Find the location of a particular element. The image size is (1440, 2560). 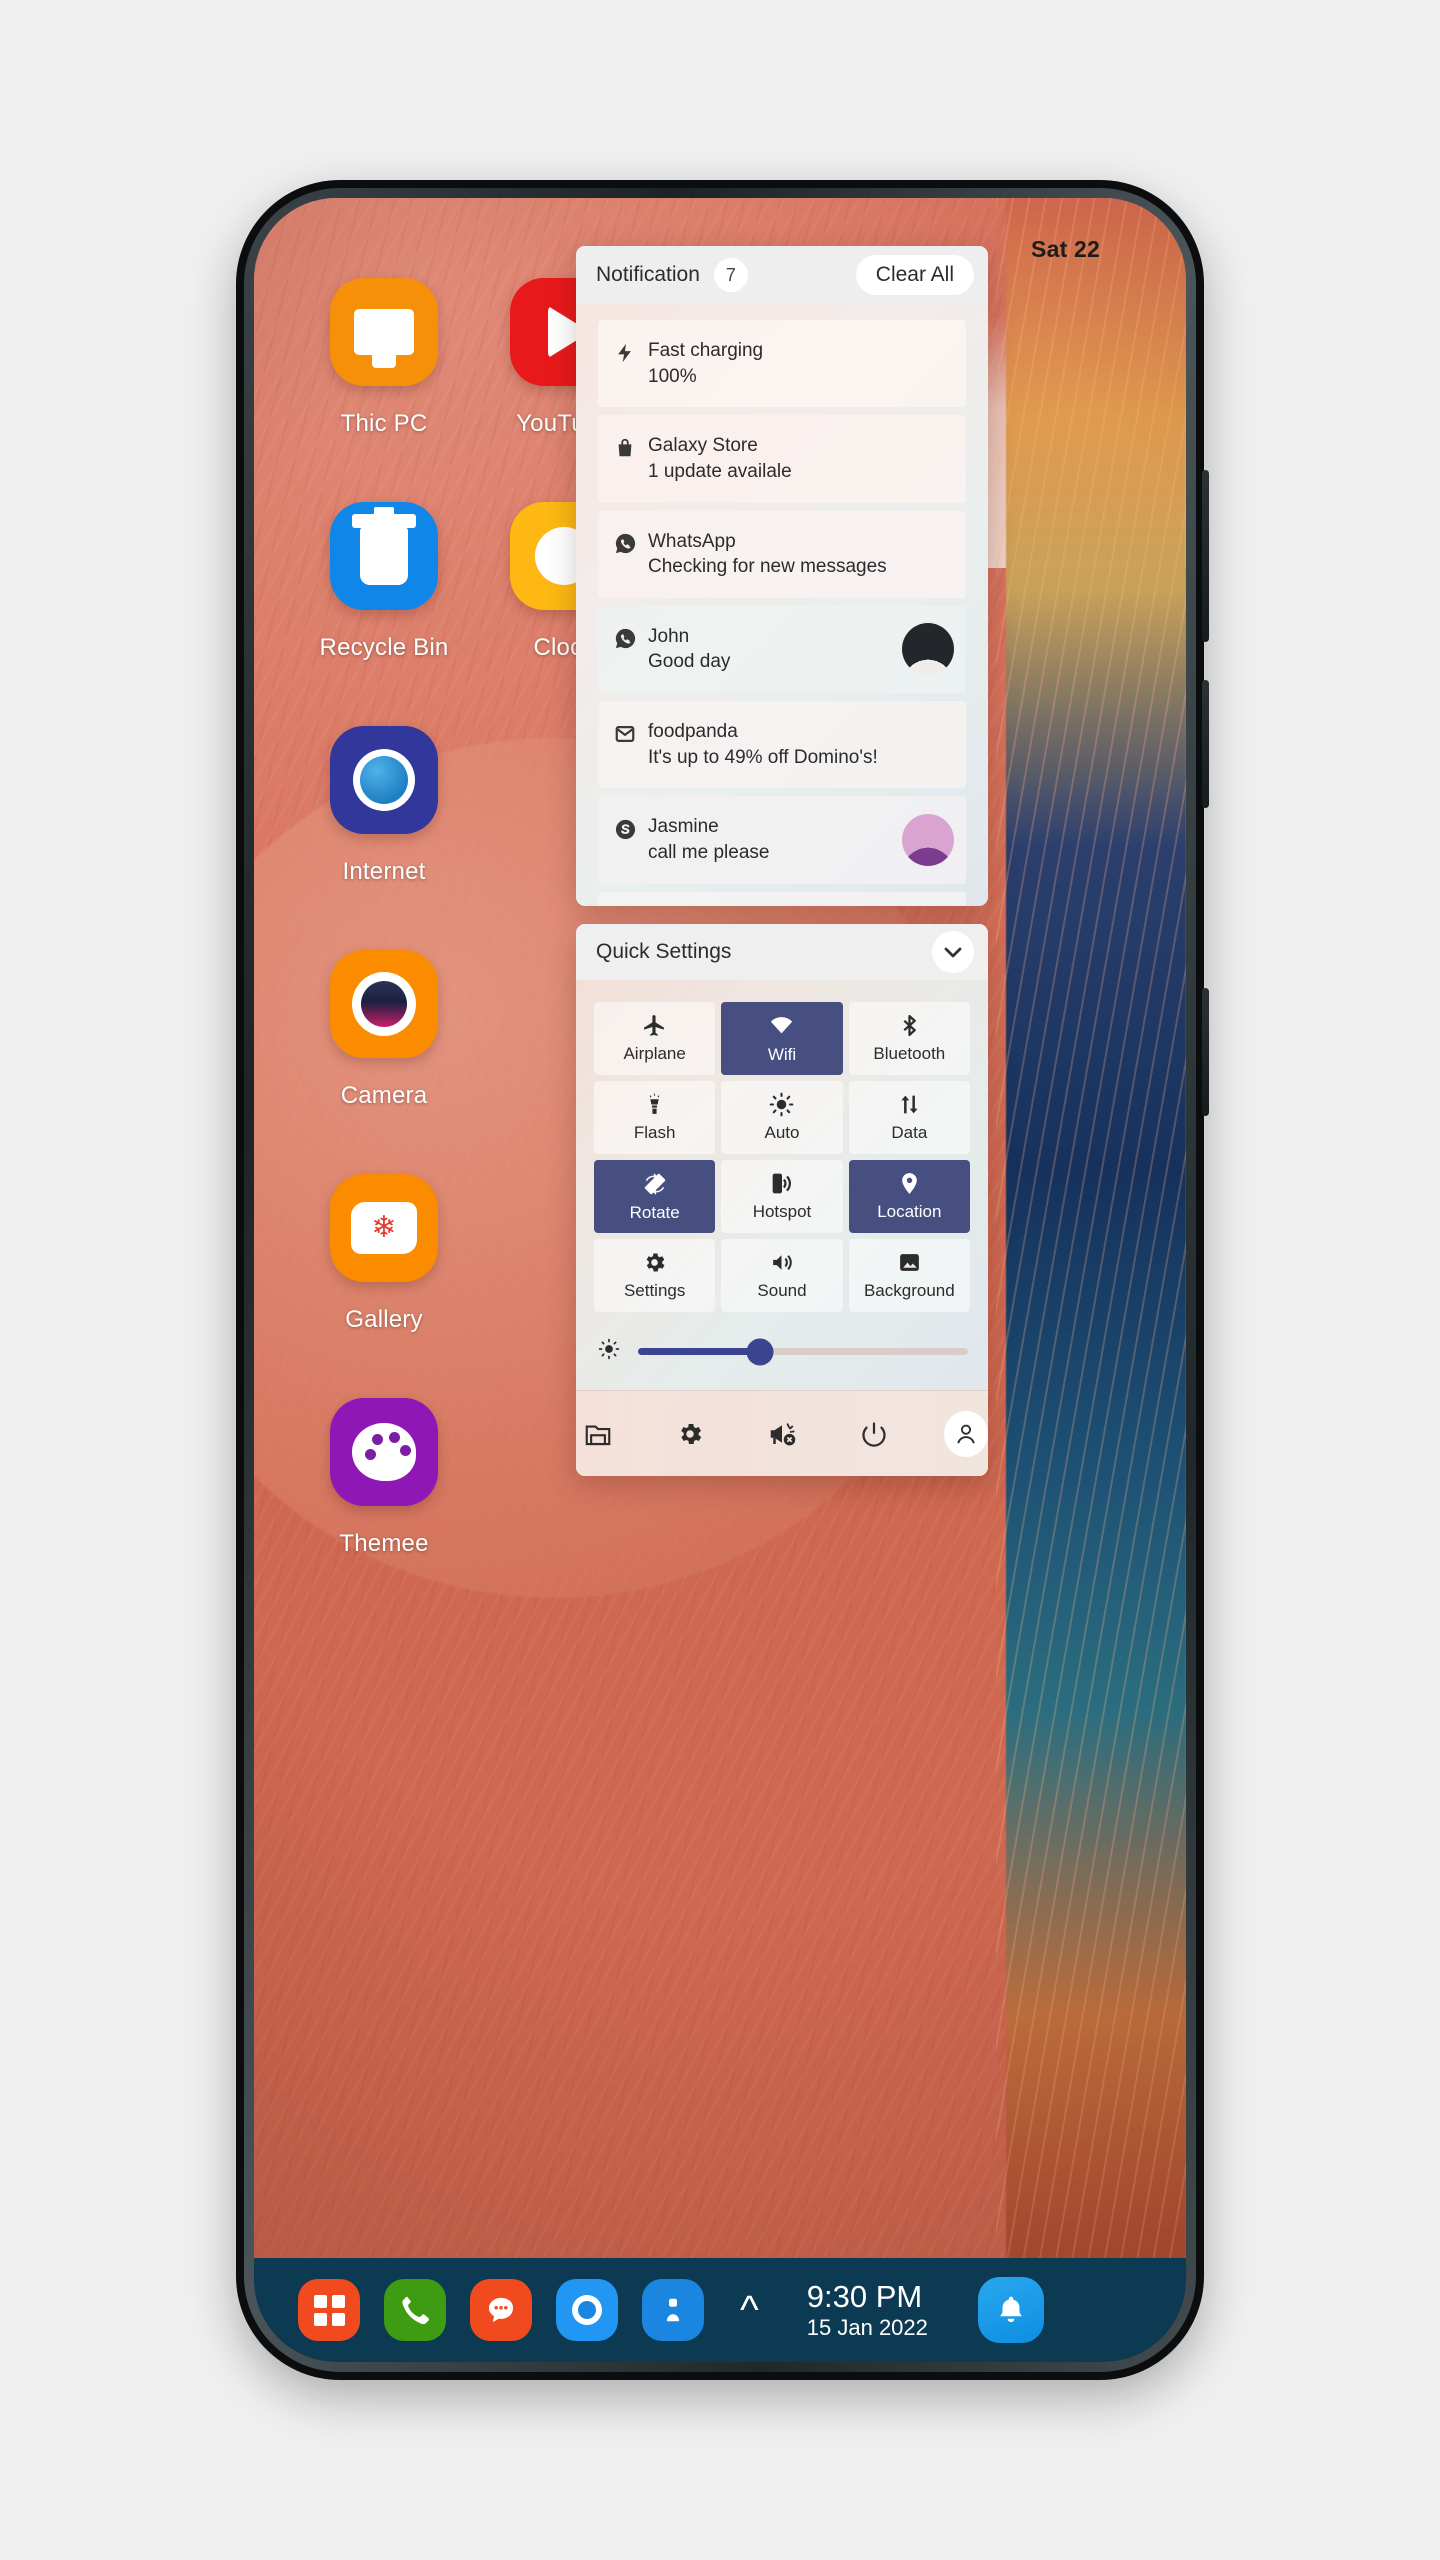

quick-tile-label: Rotate is located at coordinates (654, 1212).